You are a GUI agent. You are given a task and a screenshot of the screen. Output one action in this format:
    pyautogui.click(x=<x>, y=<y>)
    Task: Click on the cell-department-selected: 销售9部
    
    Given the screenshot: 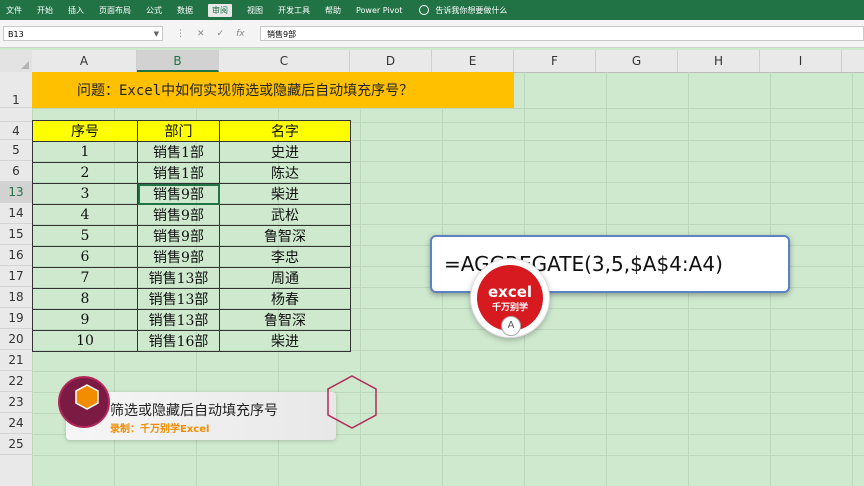 What is the action you would take?
    pyautogui.click(x=178, y=194)
    